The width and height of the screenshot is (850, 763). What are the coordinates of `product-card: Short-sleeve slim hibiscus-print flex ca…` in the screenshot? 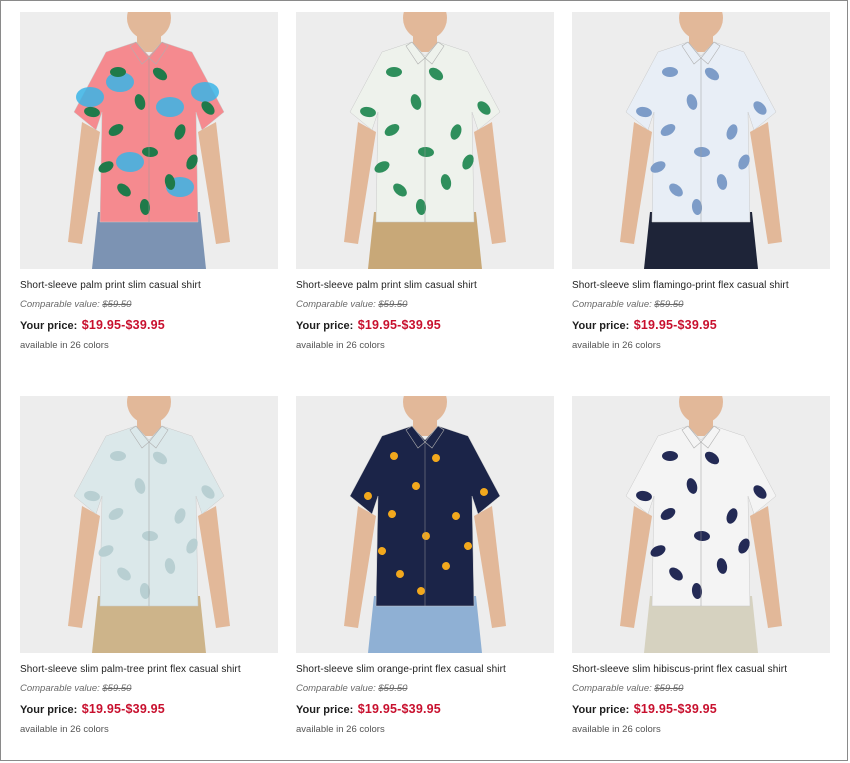 It's located at (701, 565).